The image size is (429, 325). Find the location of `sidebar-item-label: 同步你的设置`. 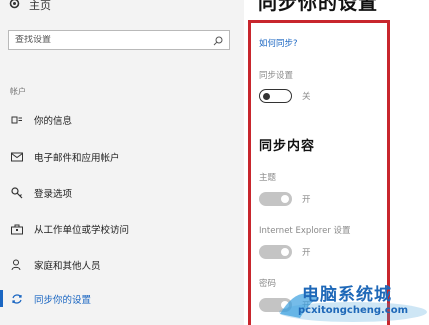

sidebar-item-label: 同步你的设置 is located at coordinates (63, 300).